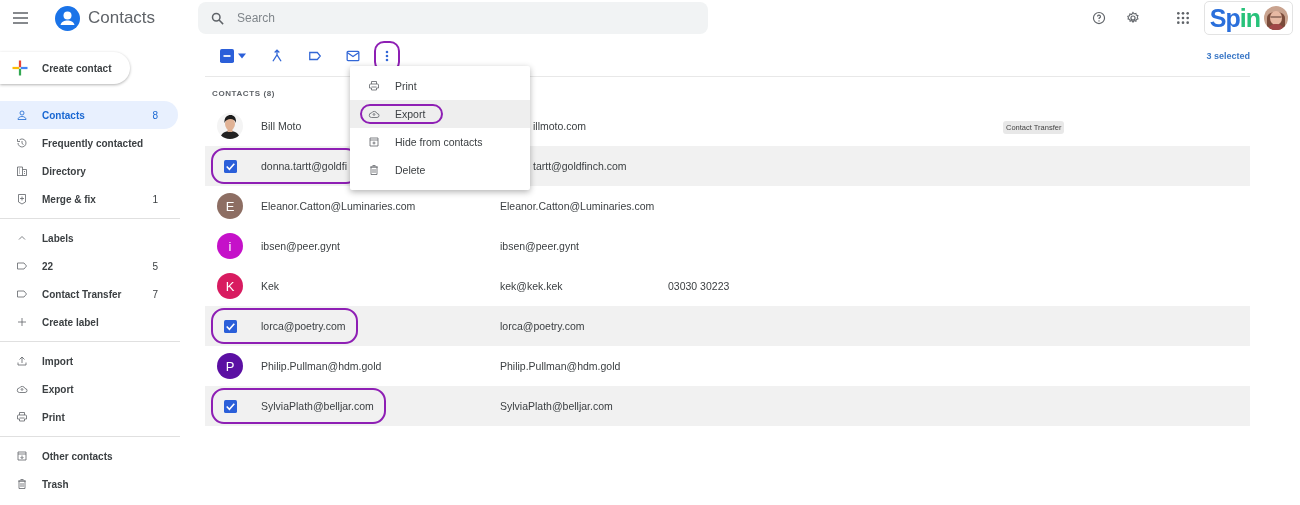 The height and width of the screenshot is (505, 1300). I want to click on contact-name: Bill Moto, so click(281, 126).